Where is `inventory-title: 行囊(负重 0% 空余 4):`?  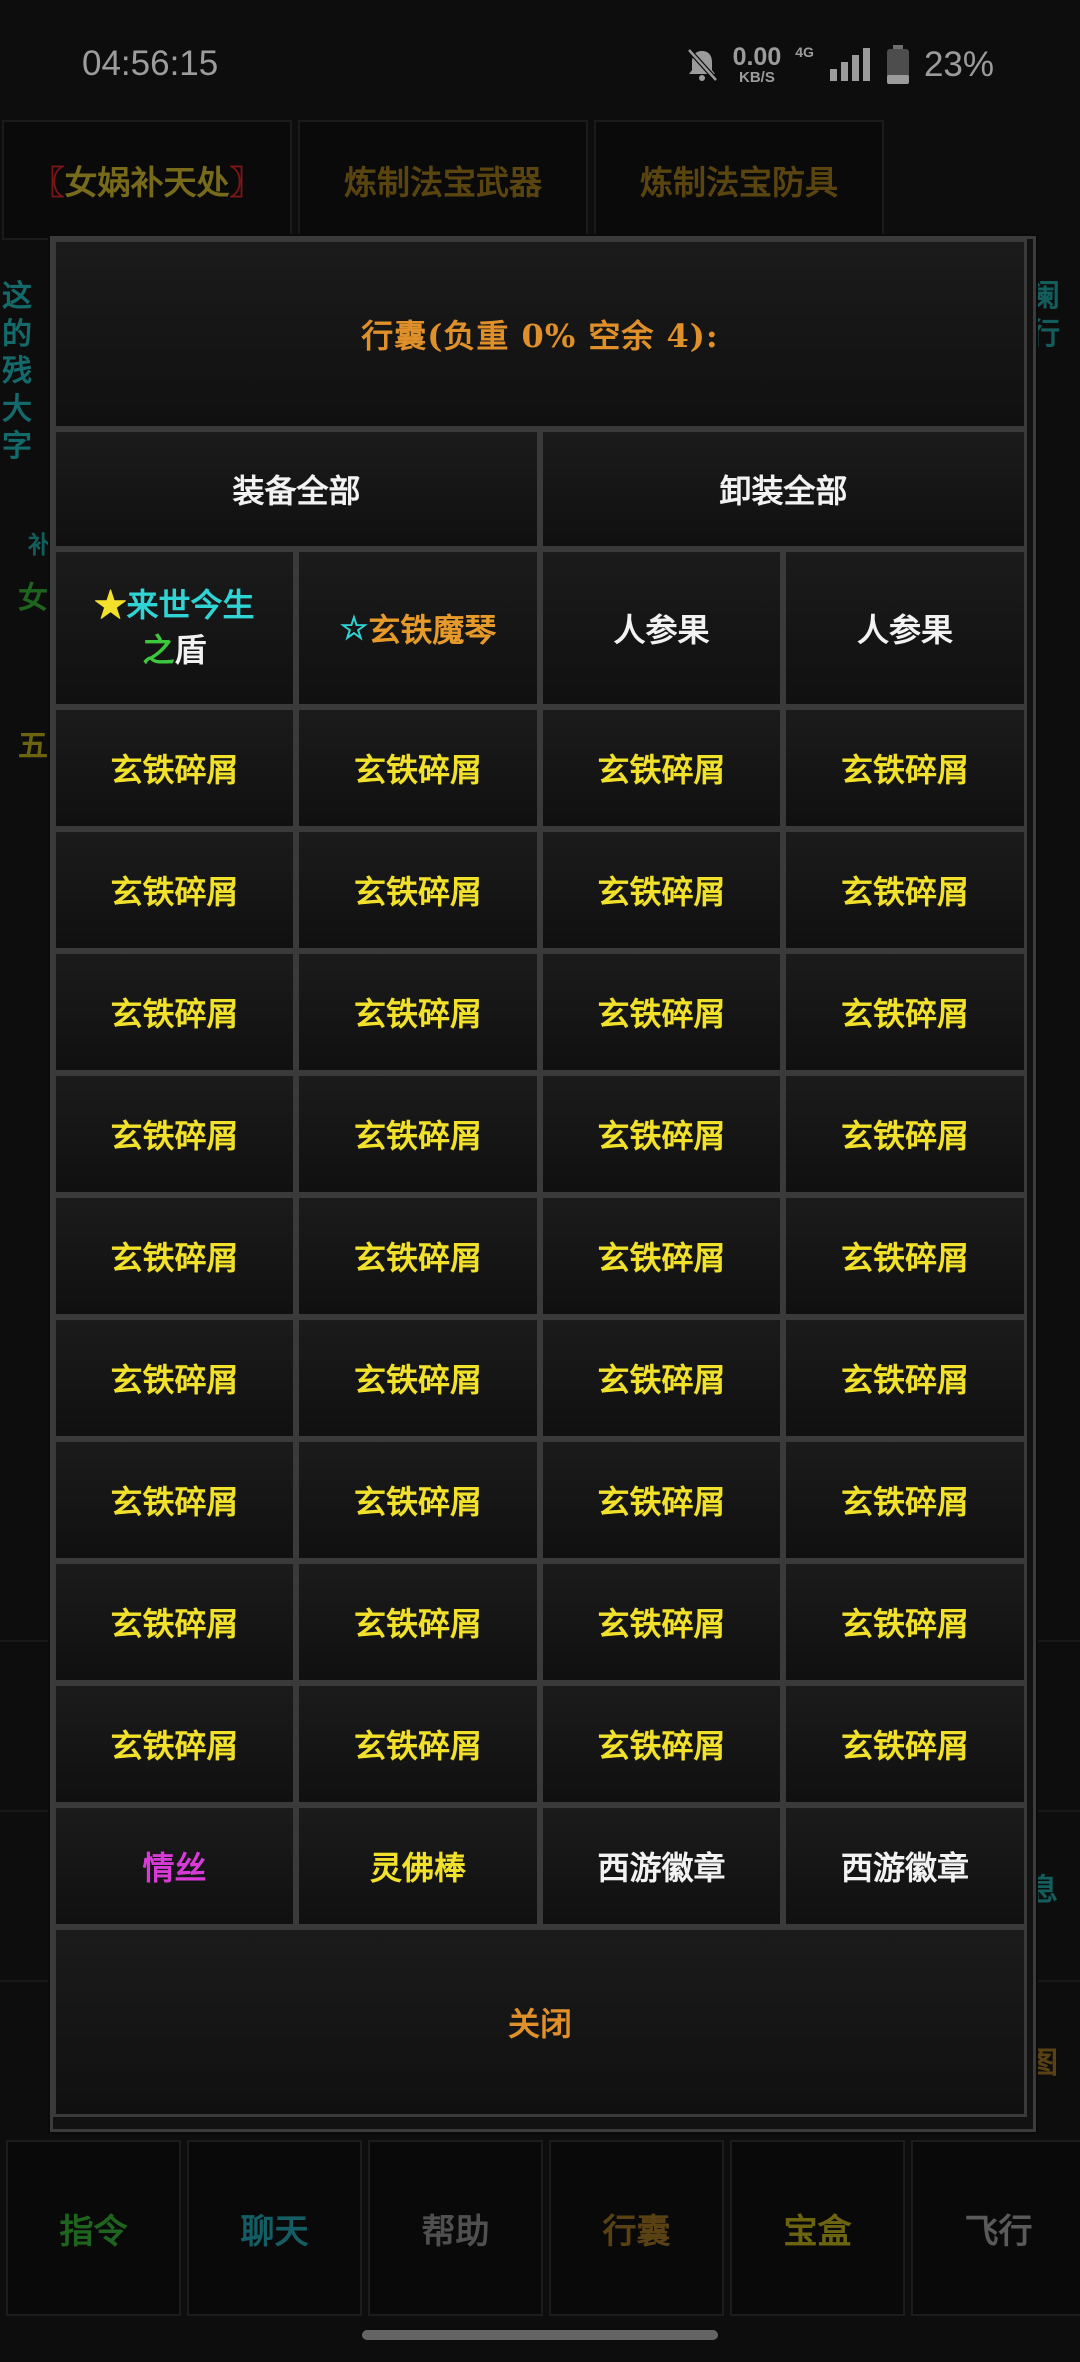 inventory-title: 行囊(负重 0% 空余 4): is located at coordinates (540, 334).